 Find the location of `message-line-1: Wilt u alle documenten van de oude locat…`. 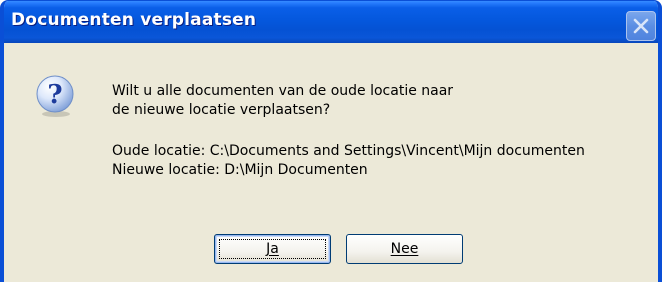

message-line-1: Wilt u alle documenten van de oude locat… is located at coordinates (283, 91).